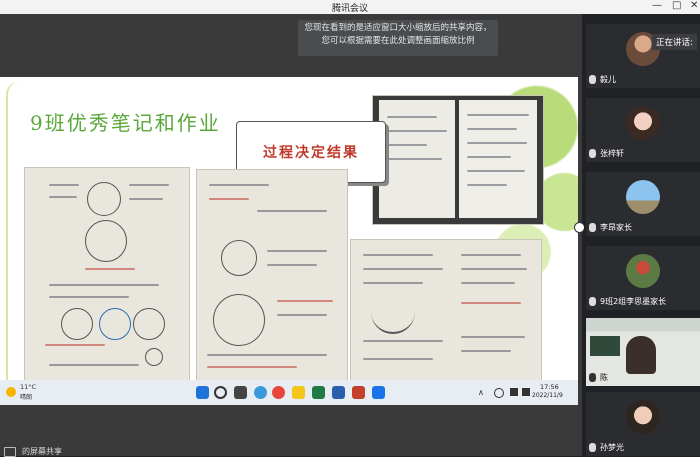  I want to click on tencent-meeting-icon, so click(338, 392).